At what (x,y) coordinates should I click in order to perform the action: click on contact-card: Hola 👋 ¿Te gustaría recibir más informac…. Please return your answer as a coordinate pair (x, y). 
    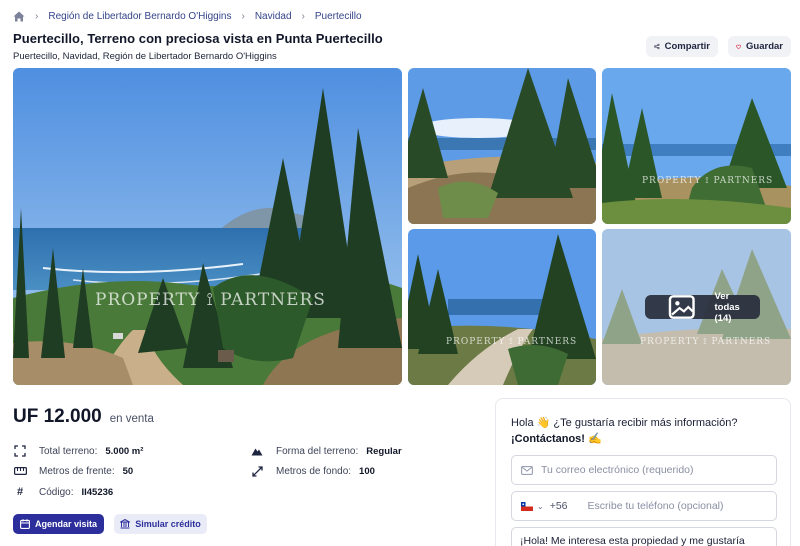
    Looking at the image, I should click on (643, 472).